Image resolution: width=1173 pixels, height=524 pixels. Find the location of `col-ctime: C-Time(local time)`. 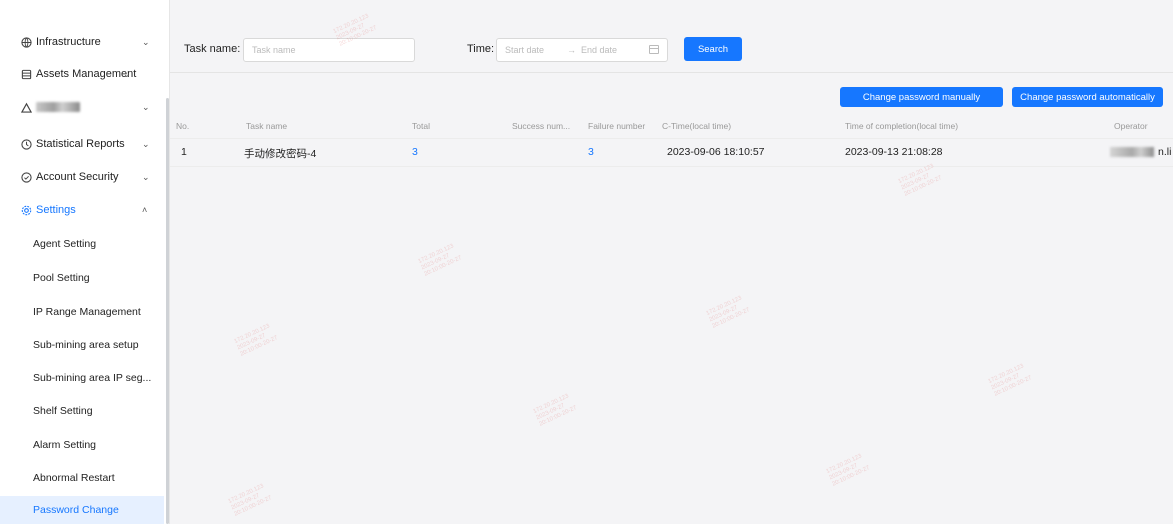

col-ctime: C-Time(local time) is located at coordinates (697, 126).